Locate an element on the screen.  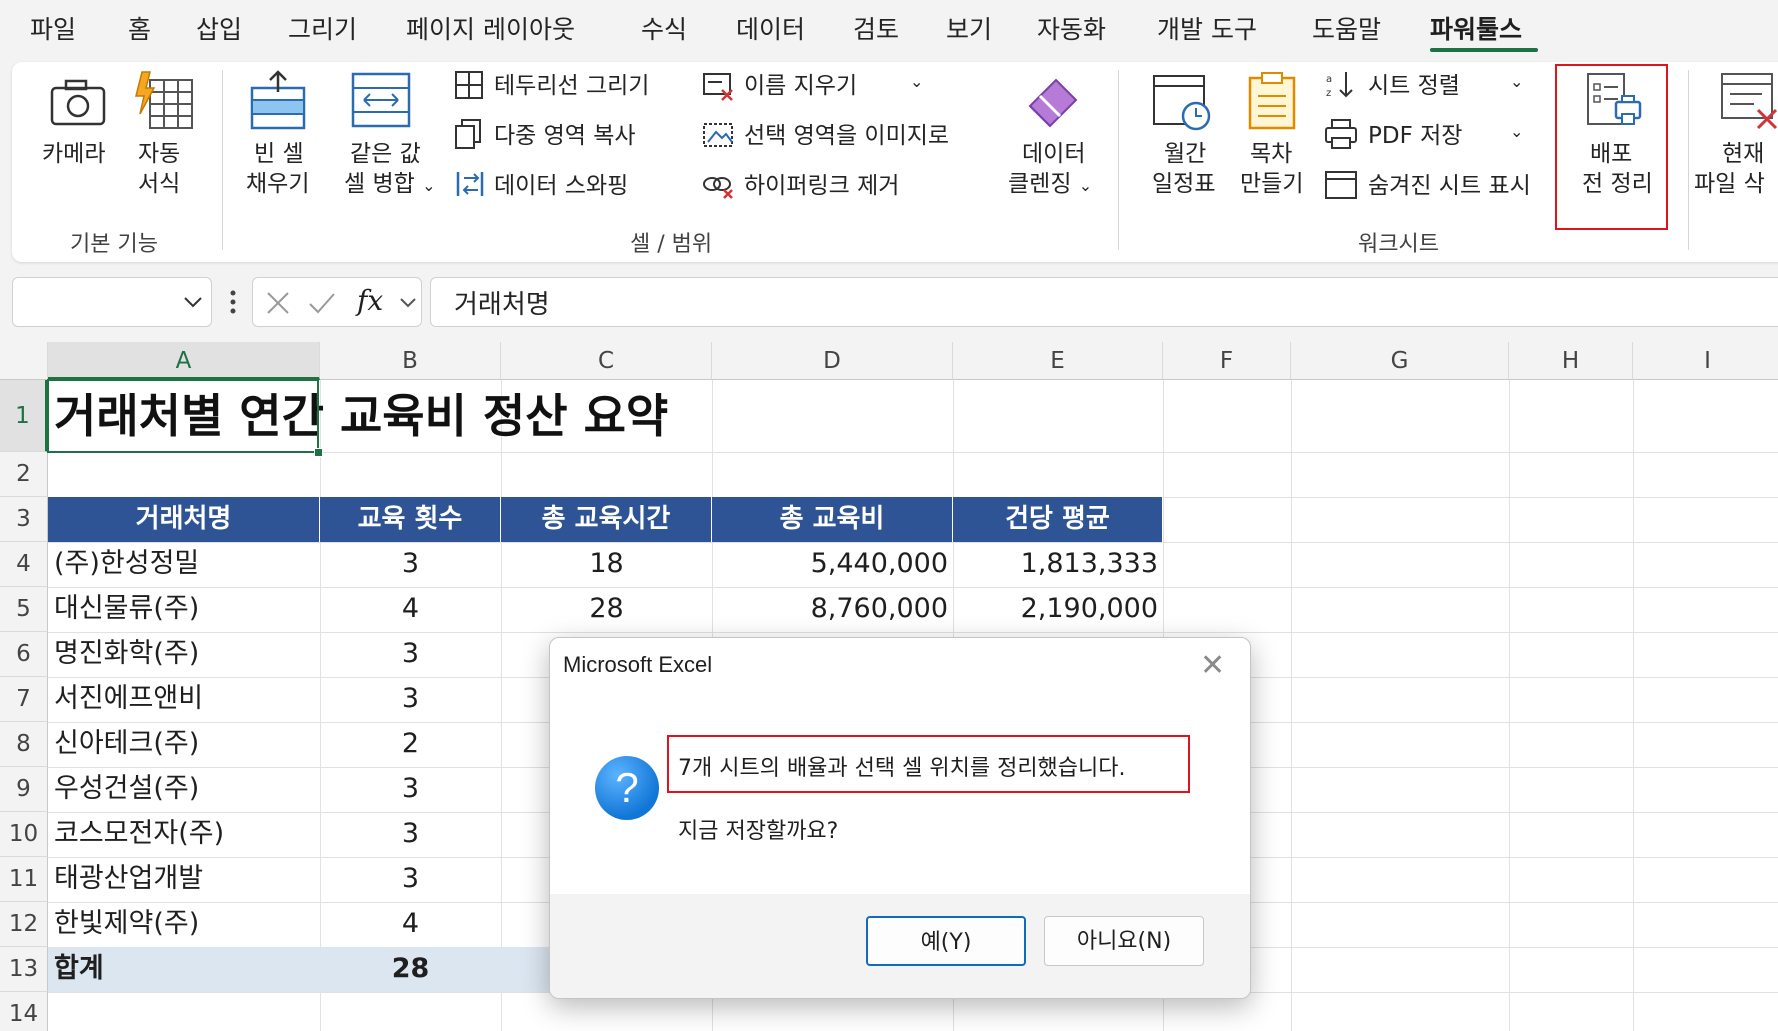
column-header-B: B is located at coordinates (410, 361).